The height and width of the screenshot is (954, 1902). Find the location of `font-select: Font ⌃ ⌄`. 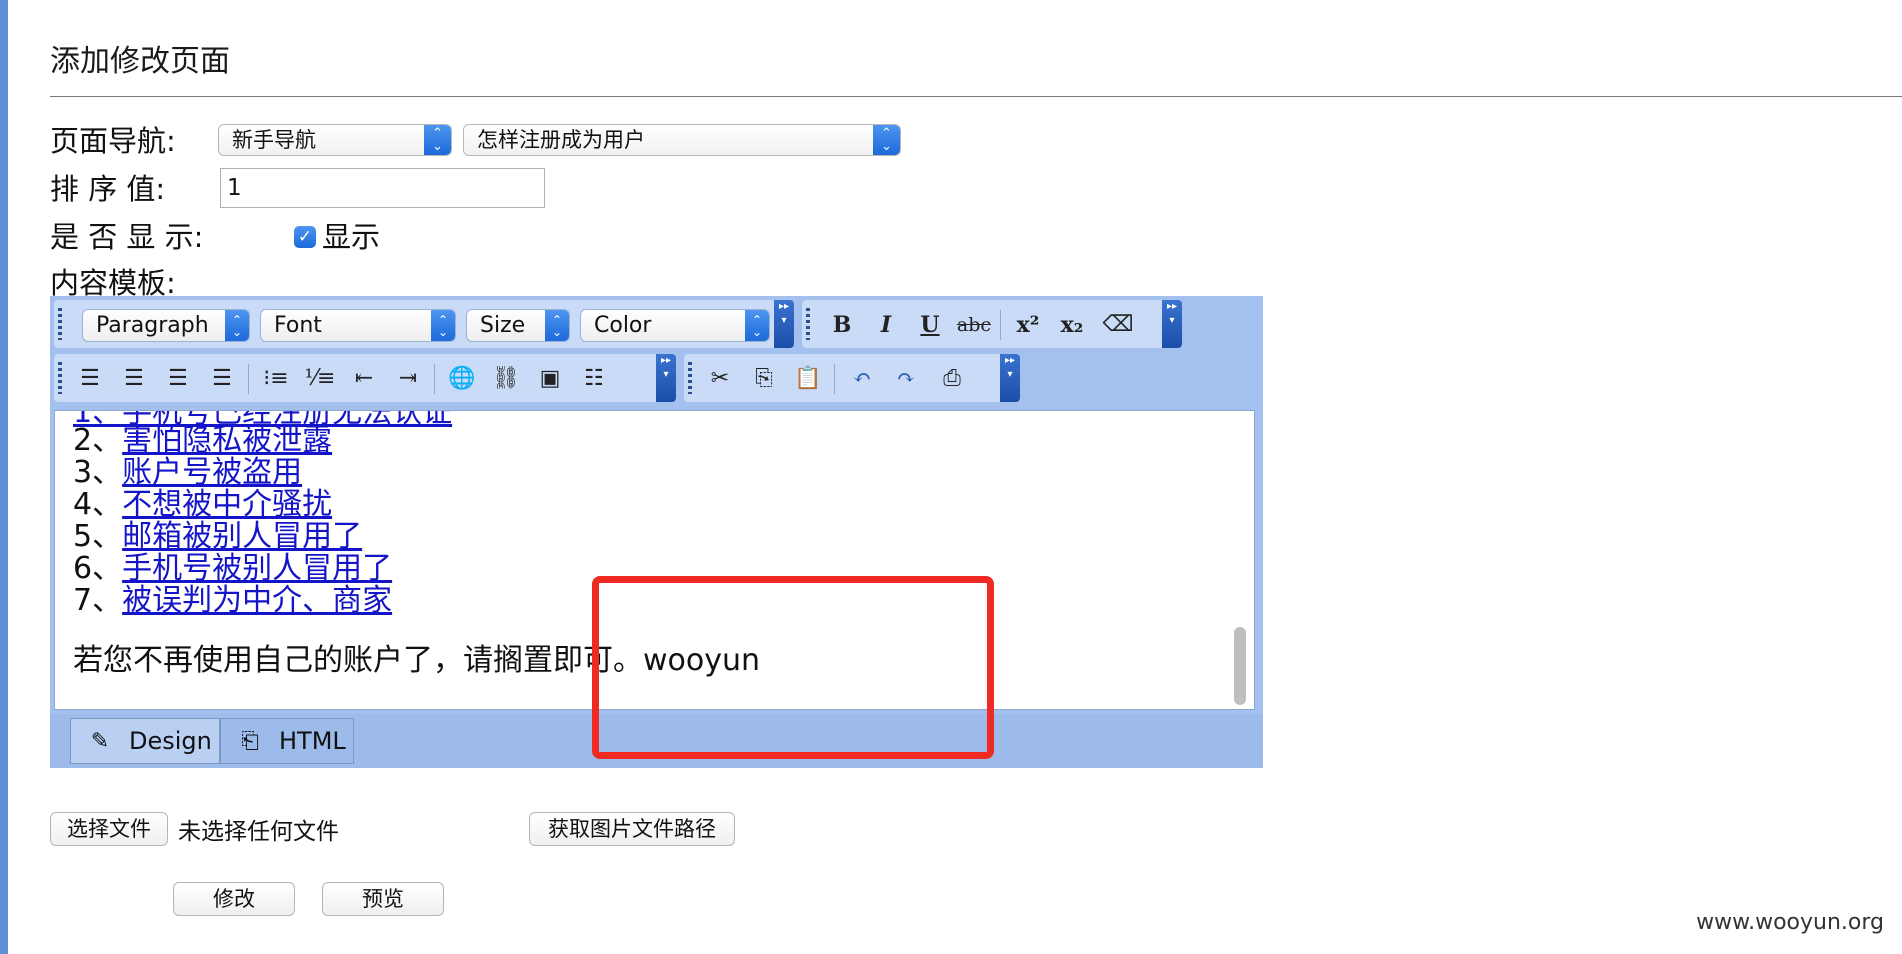

font-select: Font ⌃ ⌄ is located at coordinates (358, 325).